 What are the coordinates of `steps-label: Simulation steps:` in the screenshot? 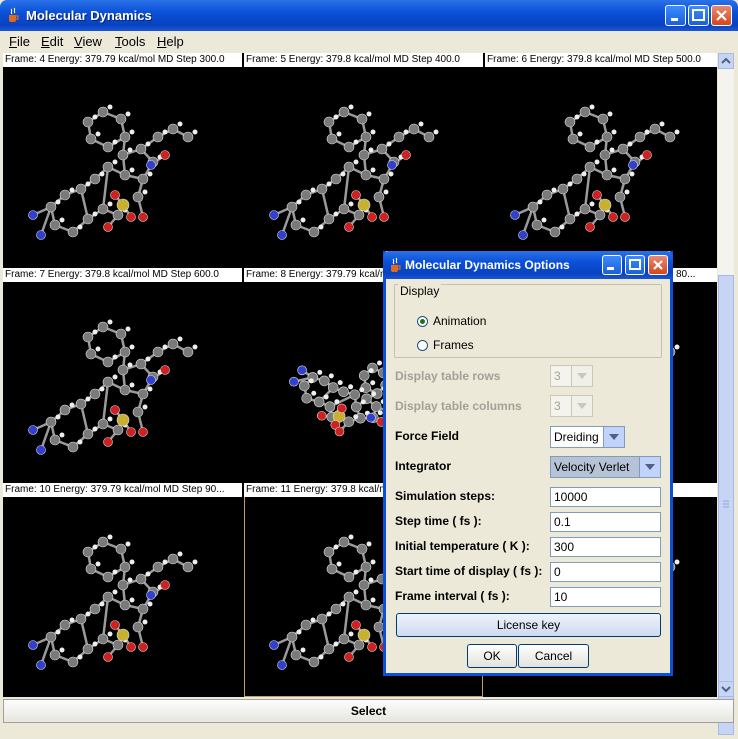 It's located at (445, 496).